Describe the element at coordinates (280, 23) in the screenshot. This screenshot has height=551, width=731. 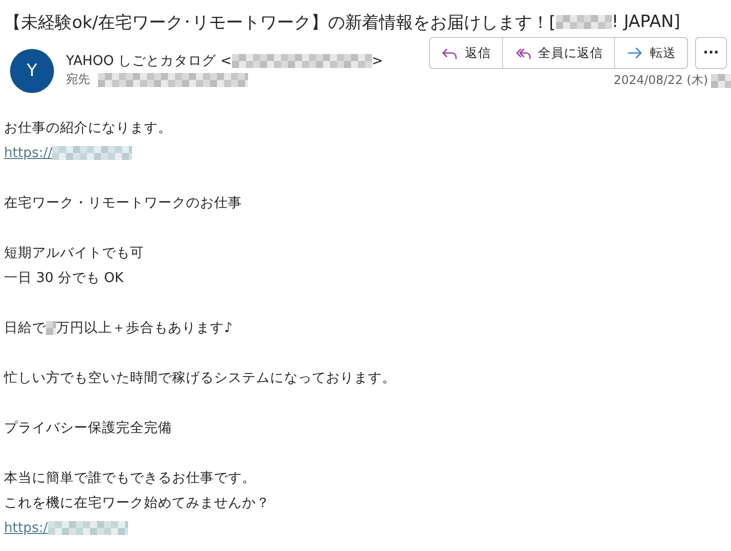
I see `subject-text: 【未経験ok/在宅ワーク･リモートワーク】の新着情報をお届けします！[` at that location.